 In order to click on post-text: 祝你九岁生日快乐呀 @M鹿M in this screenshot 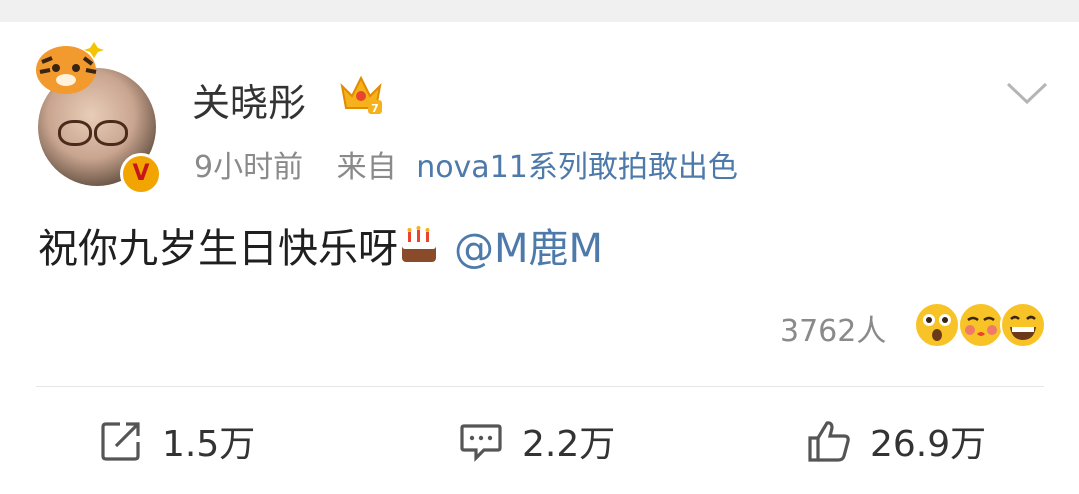, I will do `click(320, 245)`.